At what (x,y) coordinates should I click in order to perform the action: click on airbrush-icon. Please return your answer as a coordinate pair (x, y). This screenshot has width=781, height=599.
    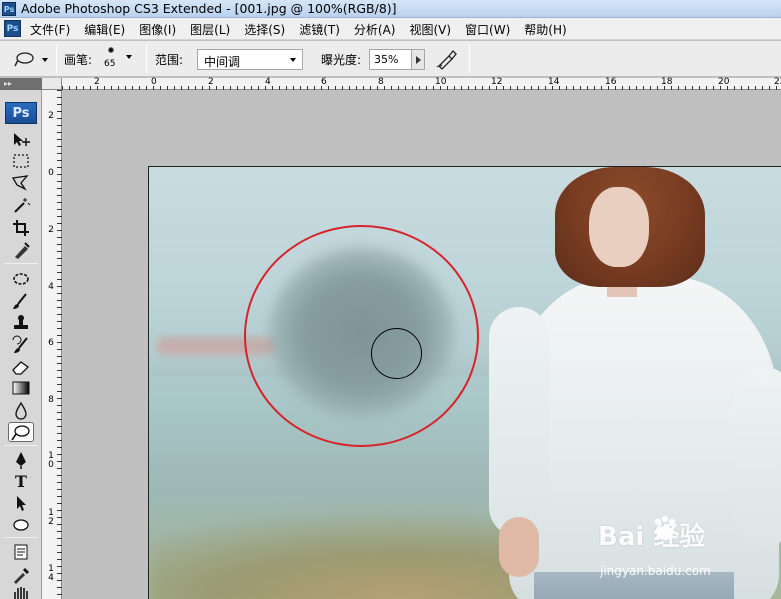
    Looking at the image, I should click on (446, 60).